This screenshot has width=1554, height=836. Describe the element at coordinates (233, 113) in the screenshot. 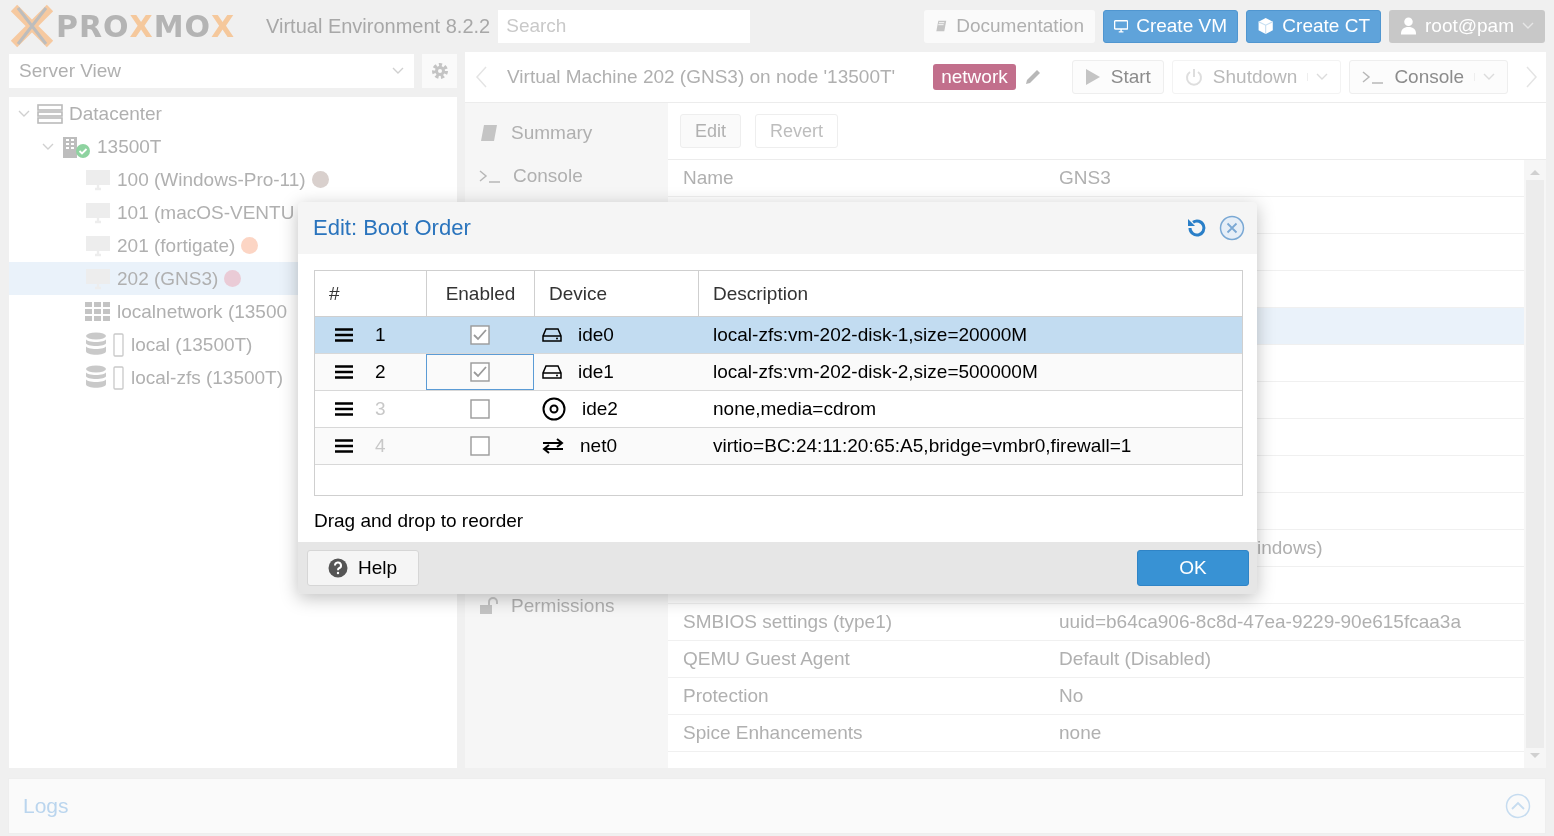

I see `tree-item: Datacenter` at that location.